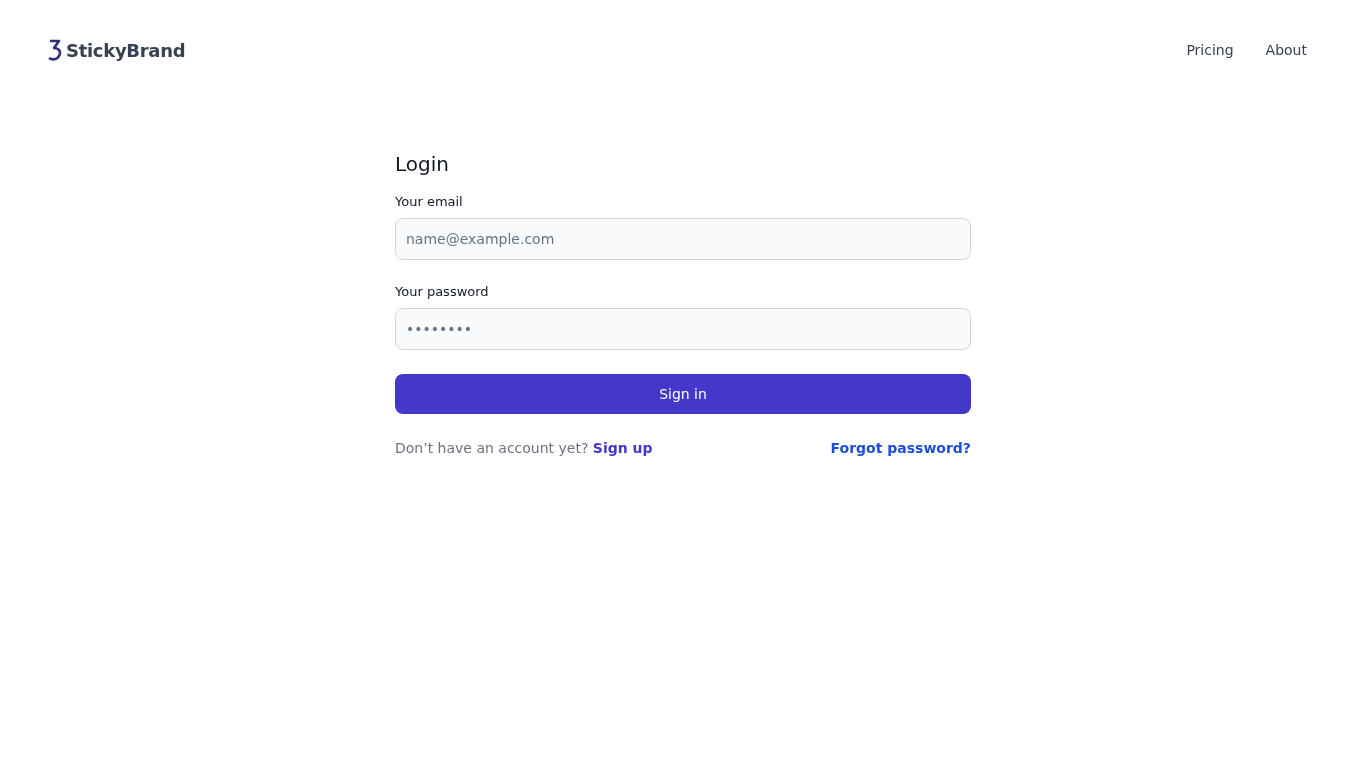  Describe the element at coordinates (683, 329) in the screenshot. I see `password-field: ••••••••` at that location.